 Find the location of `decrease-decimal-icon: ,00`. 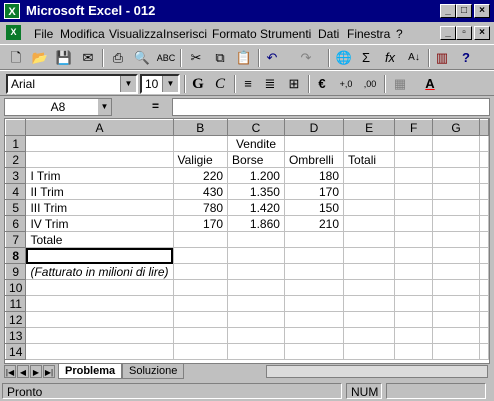

decrease-decimal-icon: ,00 is located at coordinates (370, 84).